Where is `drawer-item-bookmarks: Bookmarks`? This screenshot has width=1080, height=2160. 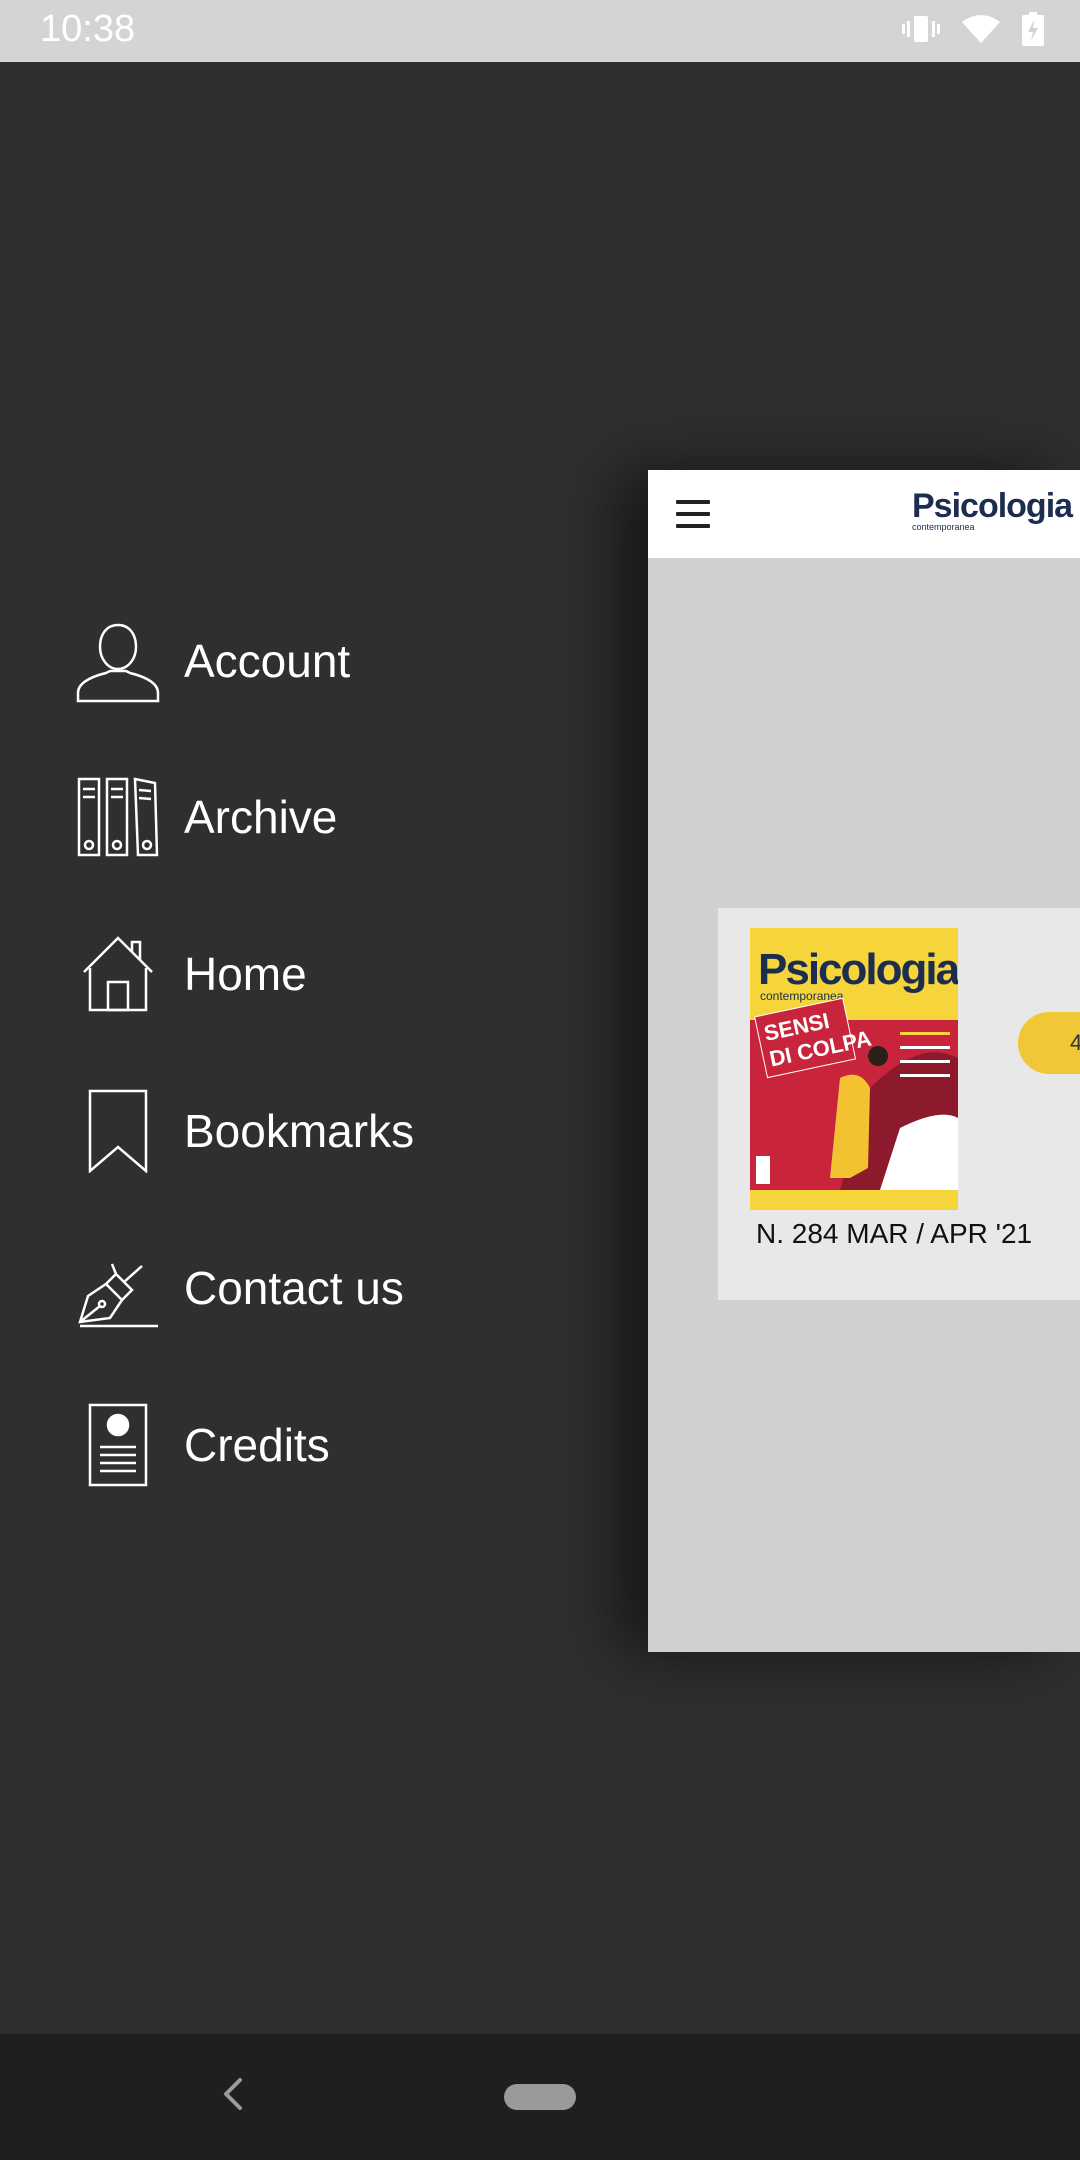
drawer-item-bookmarks: Bookmarks is located at coordinates (336, 1131).